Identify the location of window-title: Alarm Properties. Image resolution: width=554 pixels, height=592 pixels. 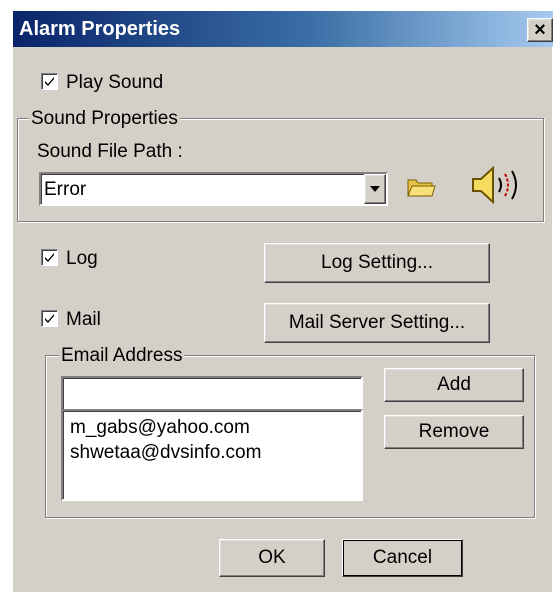
(100, 29).